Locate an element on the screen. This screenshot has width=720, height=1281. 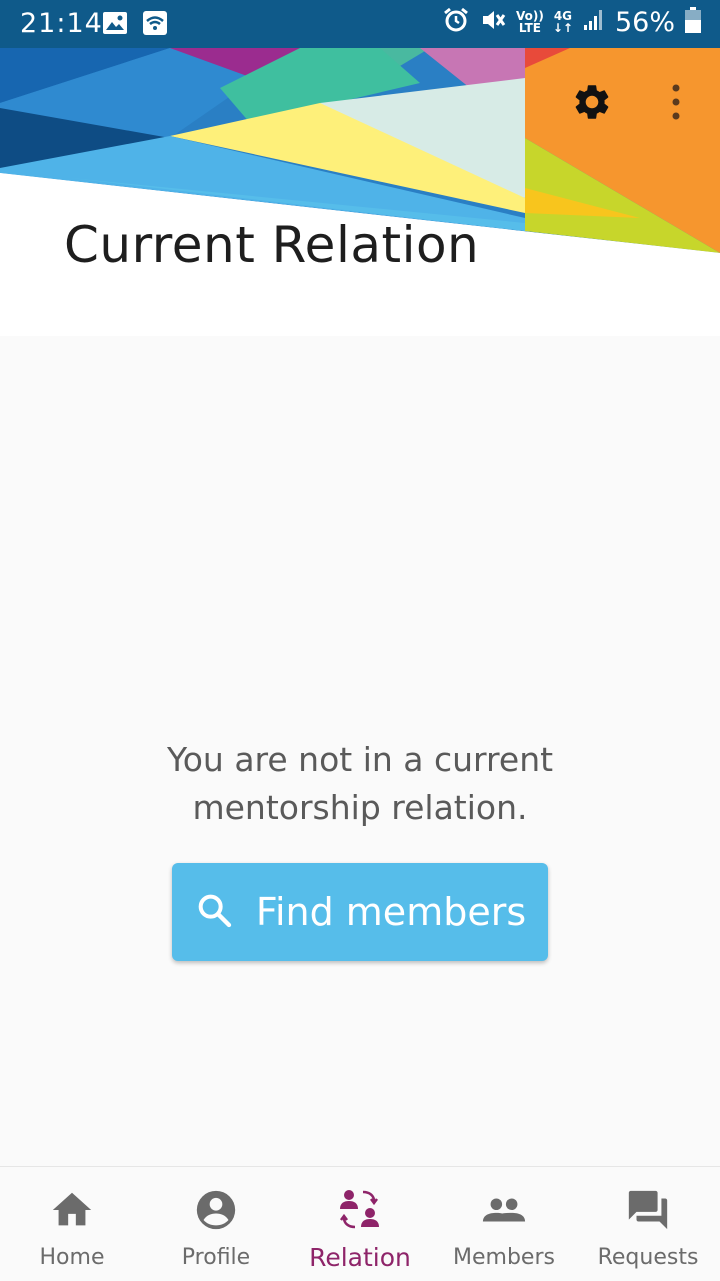
empty-state-line-1: You are not in a current is located at coordinates (360, 759).